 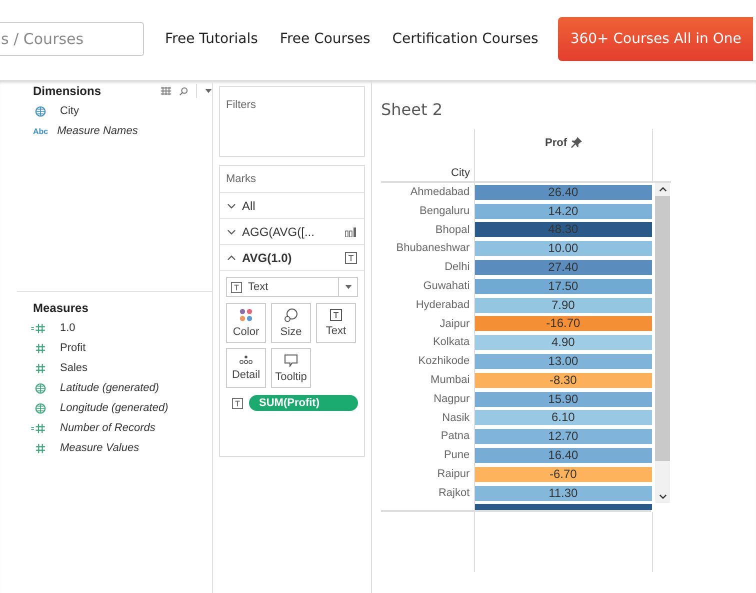 What do you see at coordinates (563, 324) in the screenshot?
I see `profit-cell: -16.70` at bounding box center [563, 324].